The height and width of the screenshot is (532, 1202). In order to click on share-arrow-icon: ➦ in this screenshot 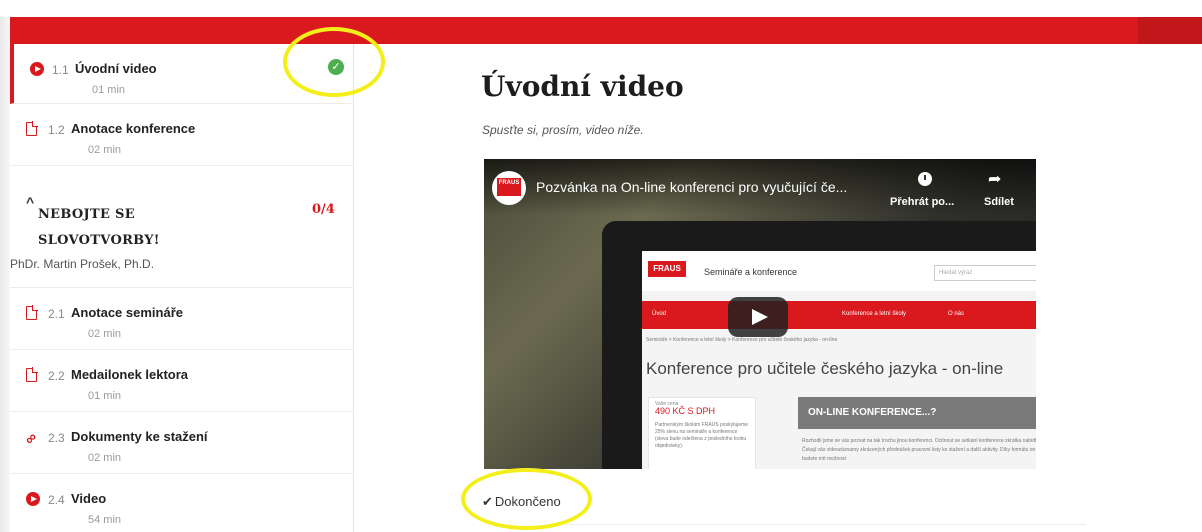, I will do `click(994, 179)`.